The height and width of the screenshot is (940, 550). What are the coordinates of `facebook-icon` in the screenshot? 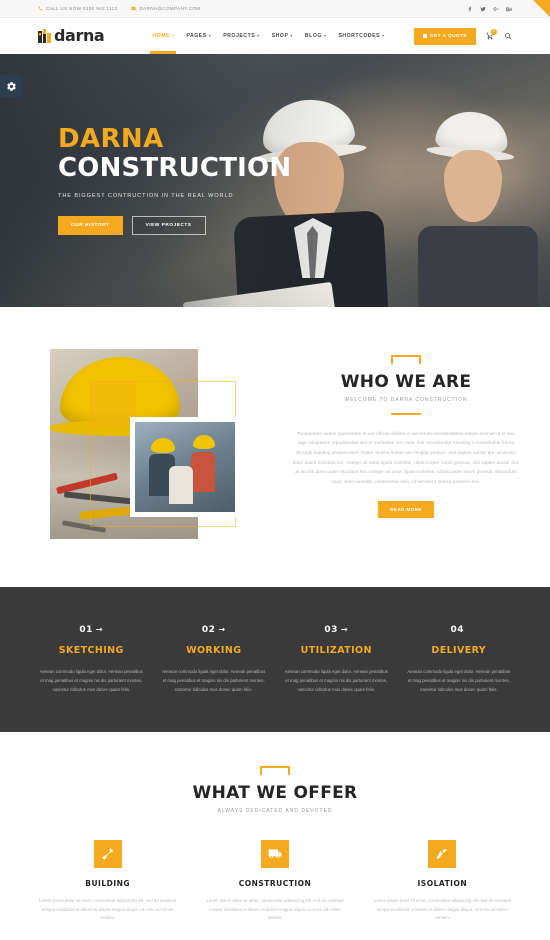 It's located at (470, 9).